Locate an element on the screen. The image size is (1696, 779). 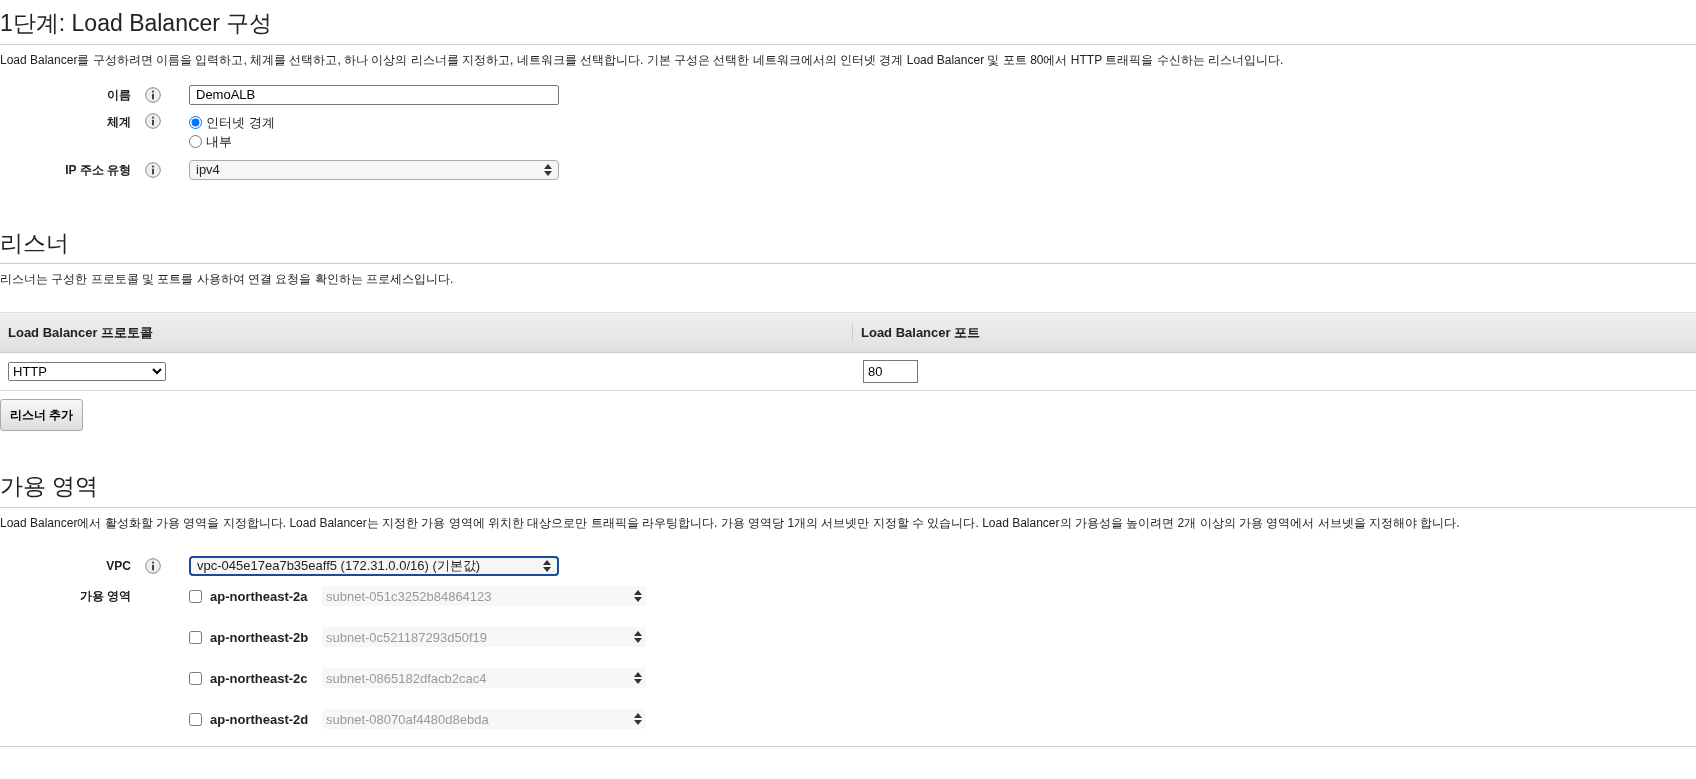
description-text: Load Balancer에서 활성화할 가용 영역을 지정합니다. Load Balancer는 지정한 가용 영역에 위치한 대상으로만 트래픽을 라우팅합니다. 가용 영역당 1개의 서브넷만 지정할 수 있습니다. Load Balancer의 가용성을 높이려면 2개 이상의 가용 영역에서 서브넷을 지정해야 합니다. is located at coordinates (730, 523).